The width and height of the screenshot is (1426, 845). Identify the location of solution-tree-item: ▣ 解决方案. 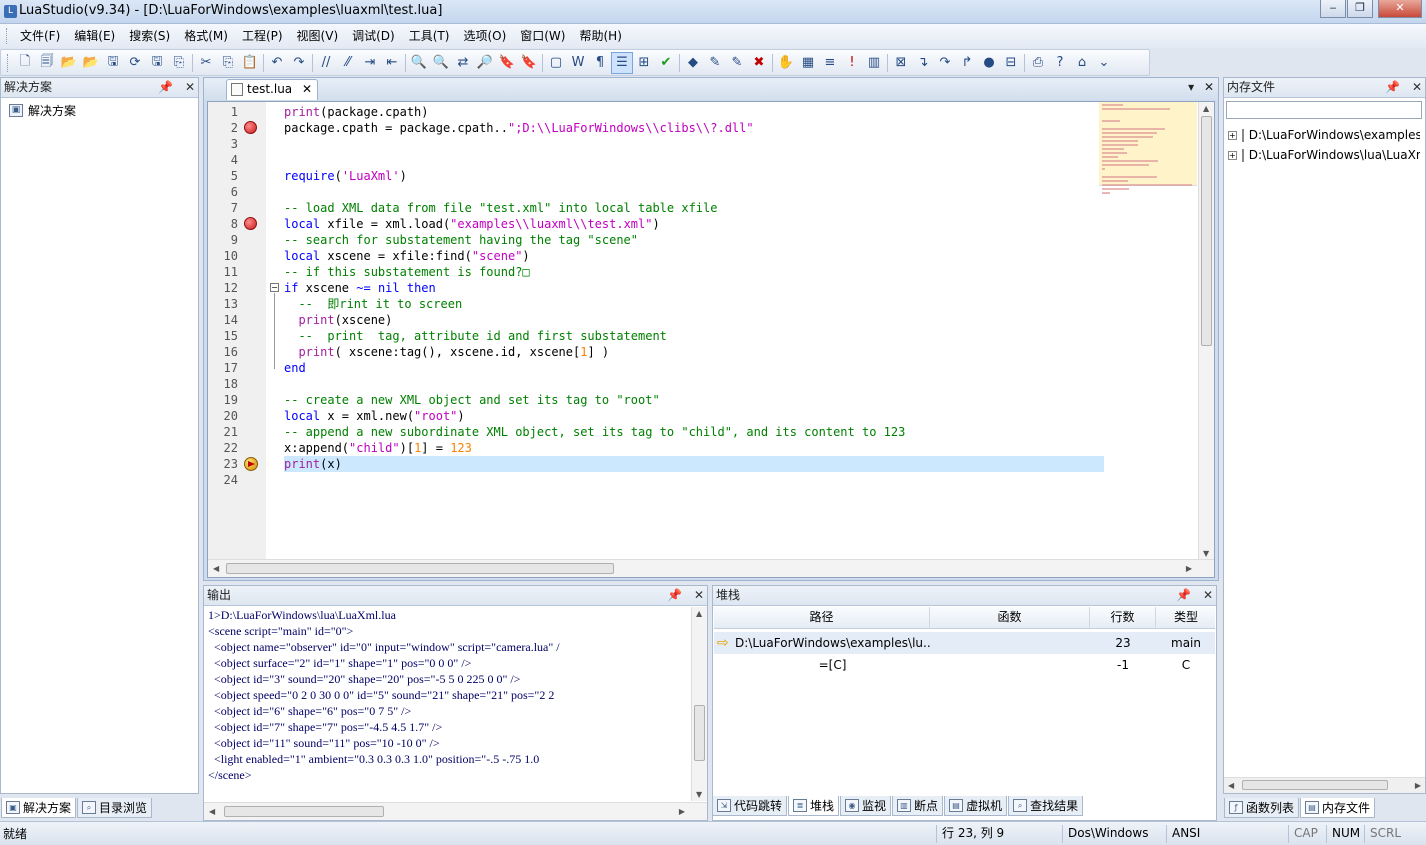
(42, 110).